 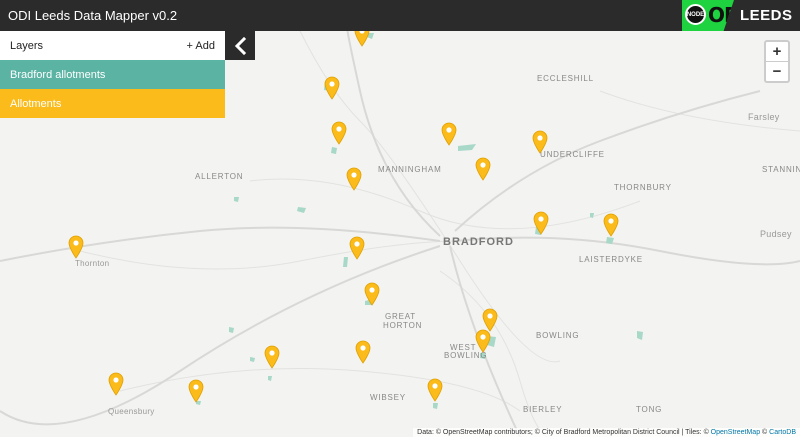 I want to click on map-label-undercliffe: UNDERCLIFFE, so click(x=572, y=154).